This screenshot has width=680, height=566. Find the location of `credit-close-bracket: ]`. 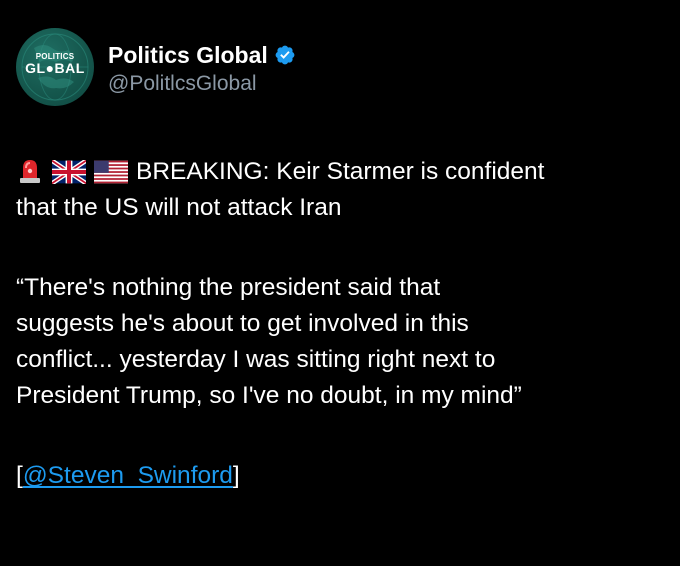

credit-close-bracket: ] is located at coordinates (236, 475).